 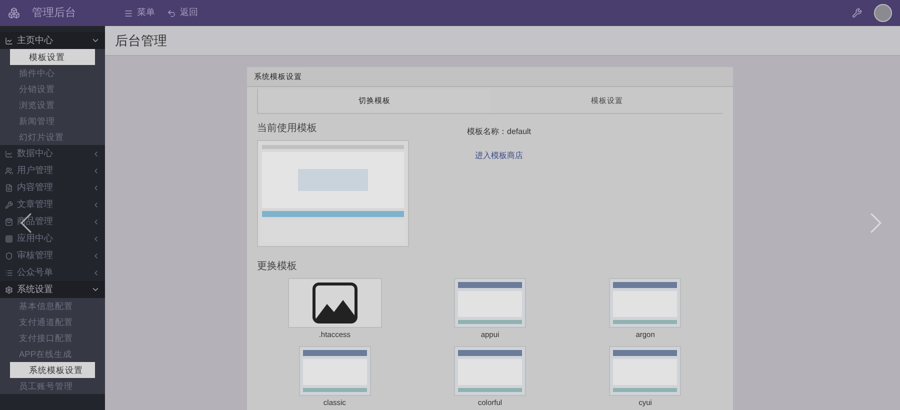 I want to click on sidebar-group: 主页中心, so click(x=52, y=40).